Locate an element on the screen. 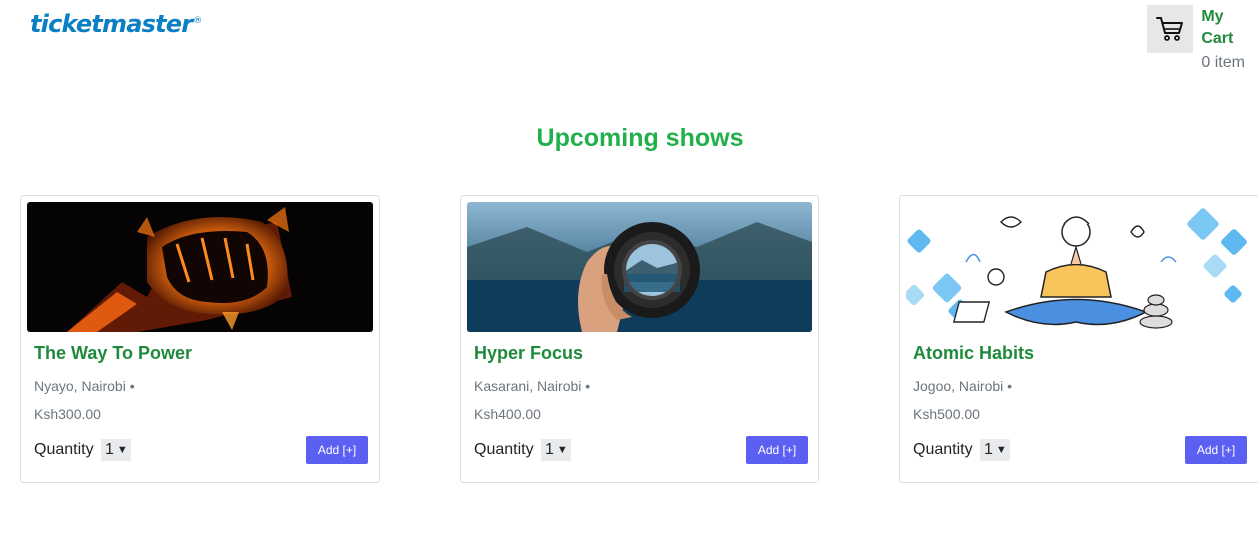 This screenshot has width=1258, height=536. camera-lens-lake-image is located at coordinates (639, 267).